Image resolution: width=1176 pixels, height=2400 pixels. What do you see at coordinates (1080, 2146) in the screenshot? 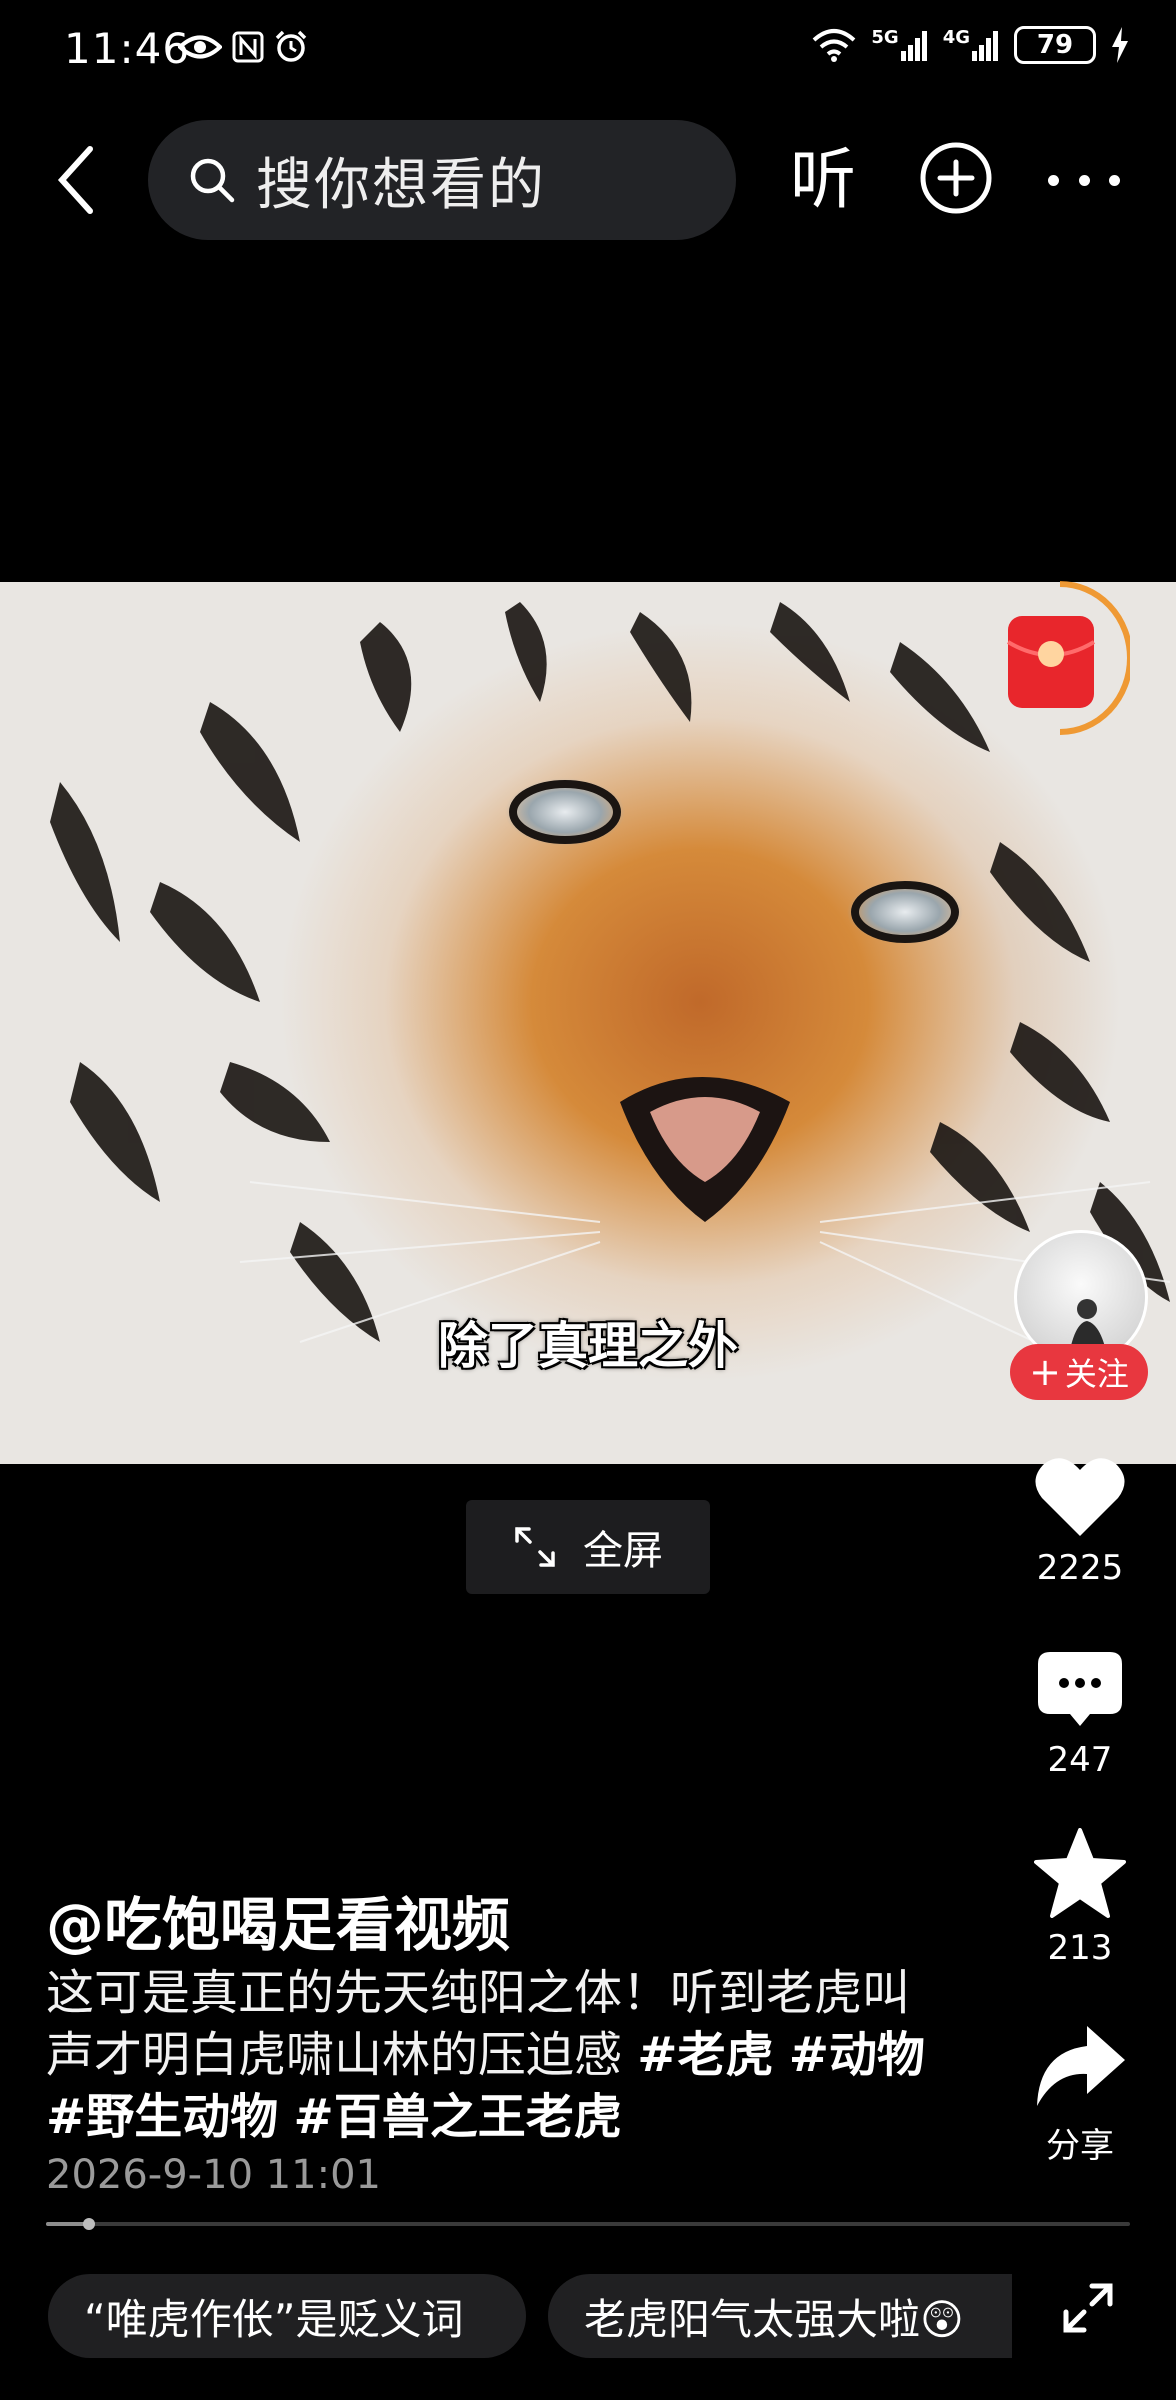
I see `share-label: 分享` at bounding box center [1080, 2146].